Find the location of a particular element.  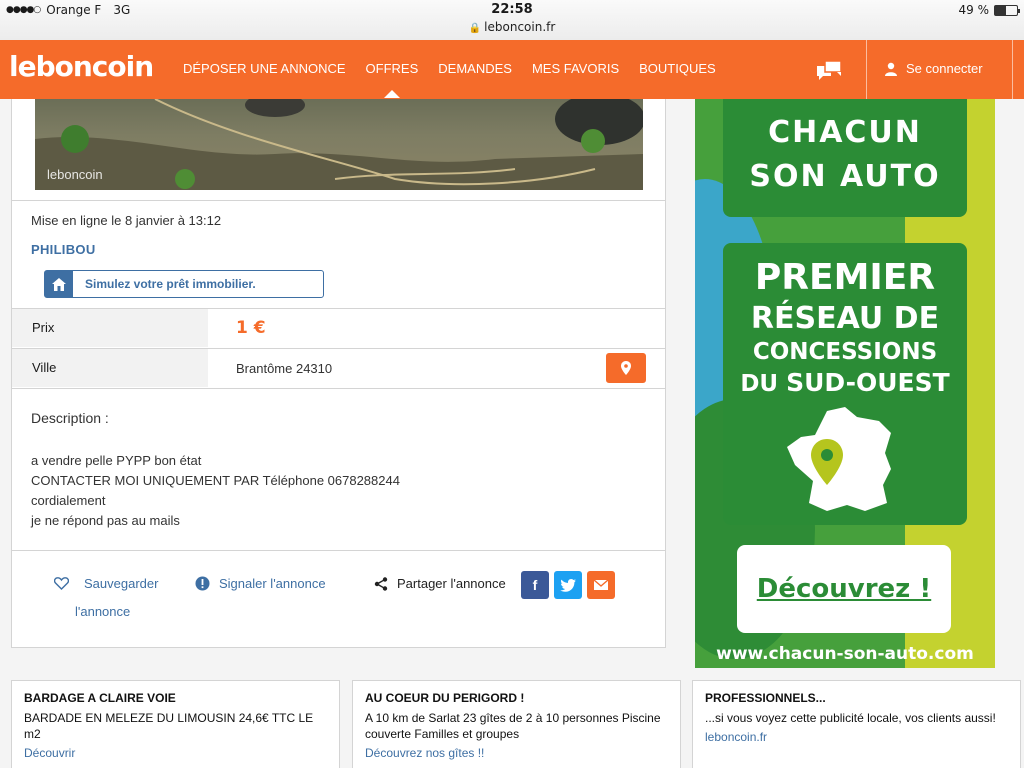

save-listing-label-line2: l'annonce is located at coordinates (102, 611).